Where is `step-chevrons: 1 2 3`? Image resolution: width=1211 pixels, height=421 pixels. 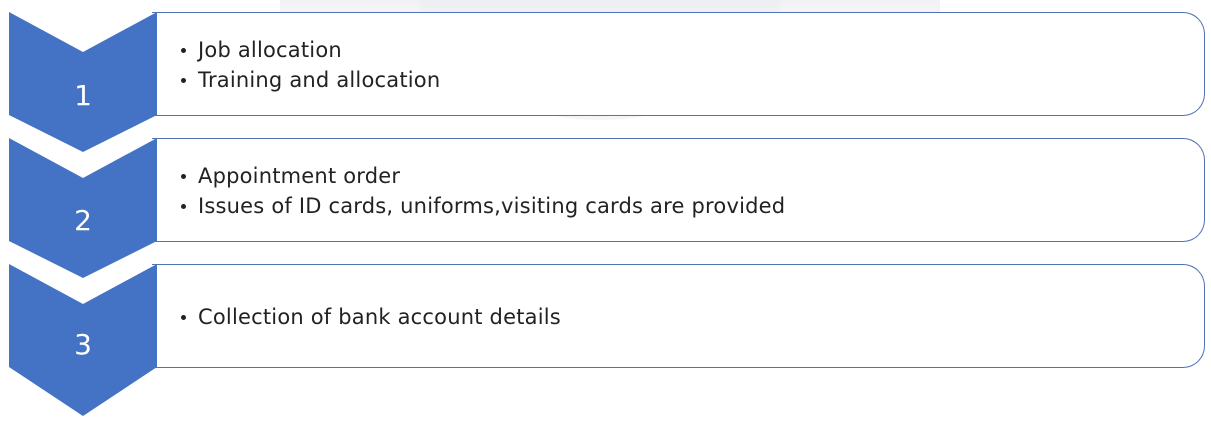 step-chevrons: 1 2 3 is located at coordinates (83, 214).